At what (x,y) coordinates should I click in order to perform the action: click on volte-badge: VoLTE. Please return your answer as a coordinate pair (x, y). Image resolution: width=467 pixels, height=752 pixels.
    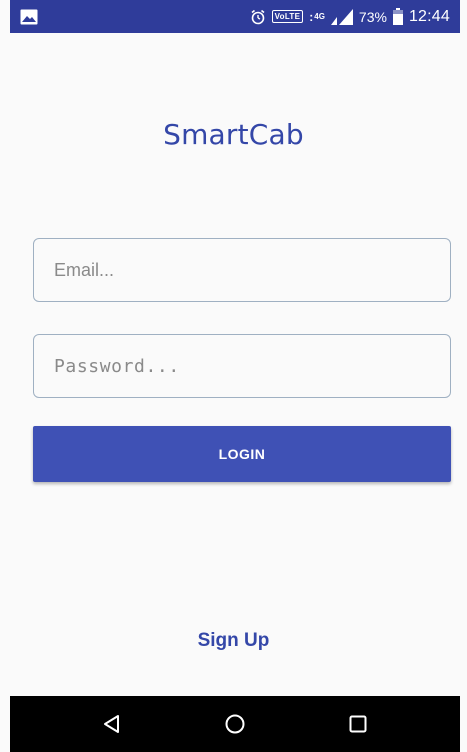
    Looking at the image, I should click on (287, 16).